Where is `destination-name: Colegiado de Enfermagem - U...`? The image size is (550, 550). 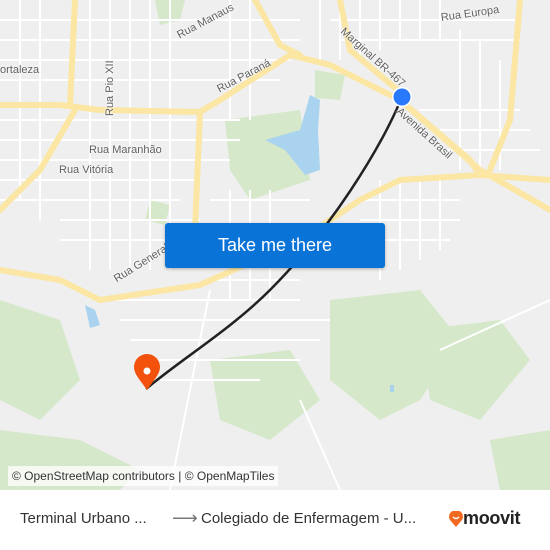 destination-name: Colegiado de Enfermagem - U... is located at coordinates (309, 518).